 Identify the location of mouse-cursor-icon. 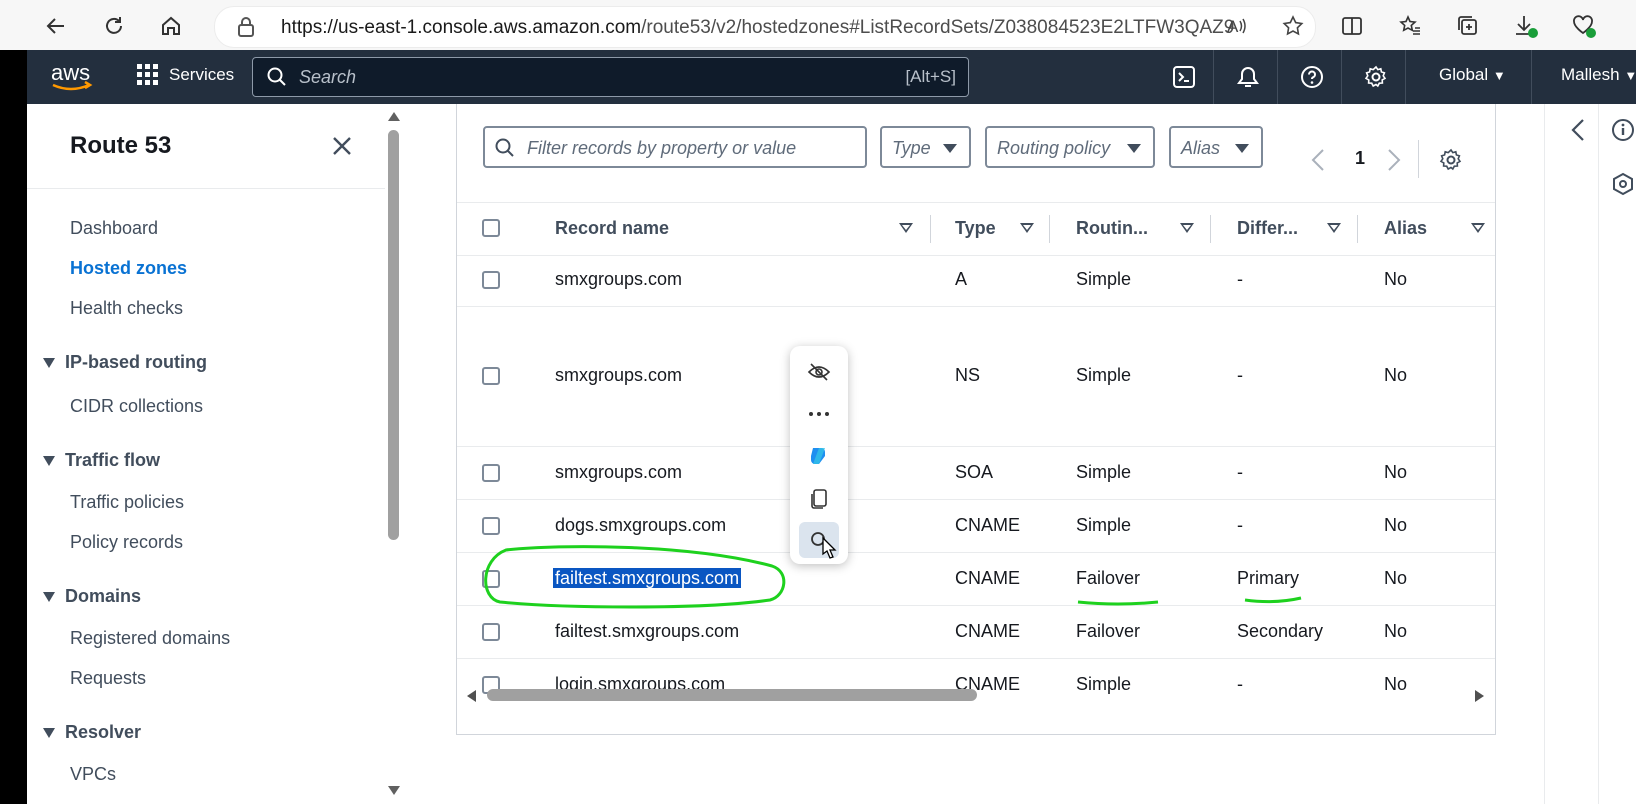
(829, 547).